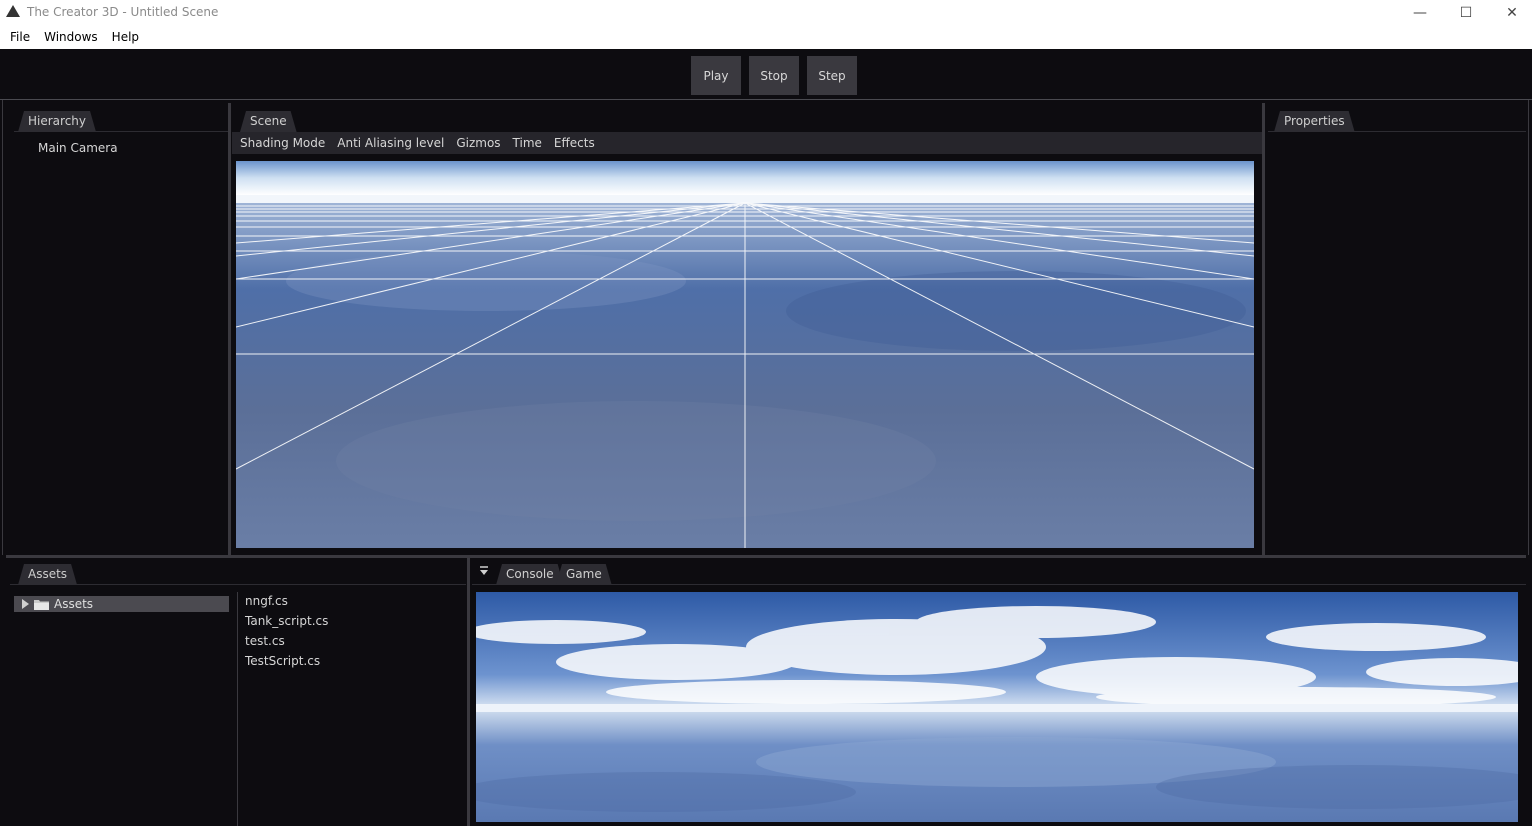 The height and width of the screenshot is (826, 1532). I want to click on maximize-button: ☐, so click(1466, 12).